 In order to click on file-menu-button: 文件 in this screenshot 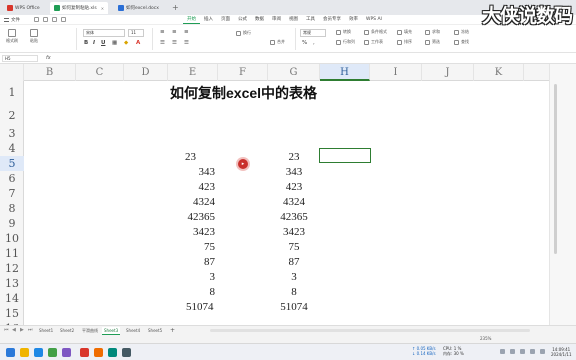, I will do `click(12, 20)`.